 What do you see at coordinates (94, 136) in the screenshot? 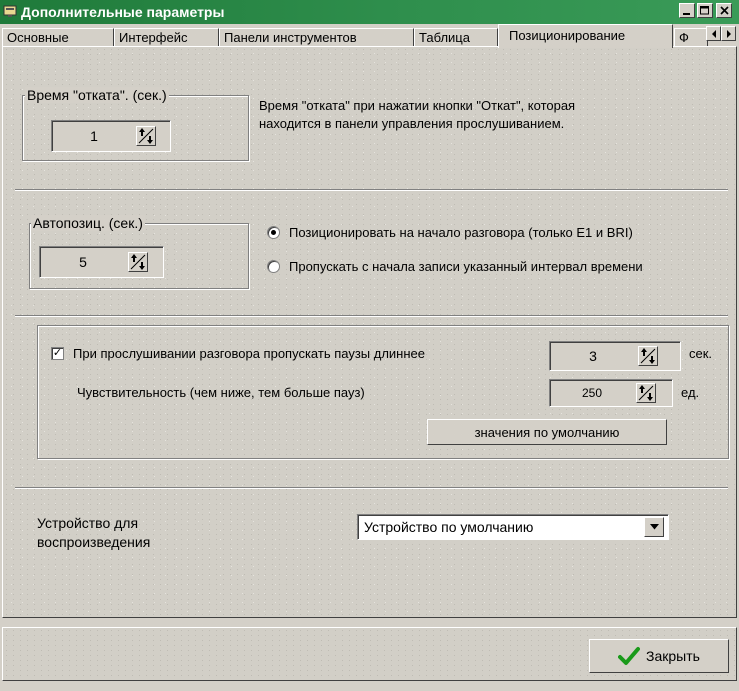
I see `rollback-value: 1` at bounding box center [94, 136].